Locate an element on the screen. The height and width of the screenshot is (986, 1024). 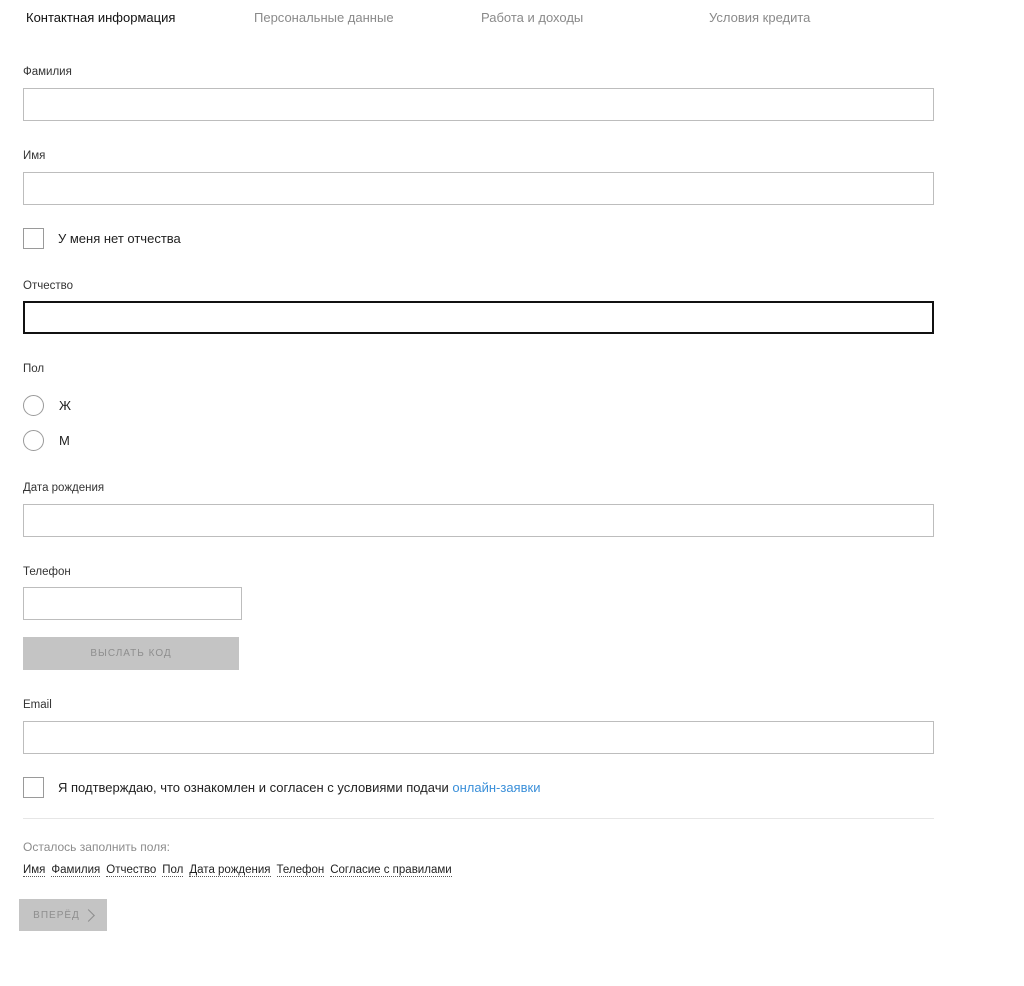
patronymic-label: Отчество is located at coordinates (48, 286).